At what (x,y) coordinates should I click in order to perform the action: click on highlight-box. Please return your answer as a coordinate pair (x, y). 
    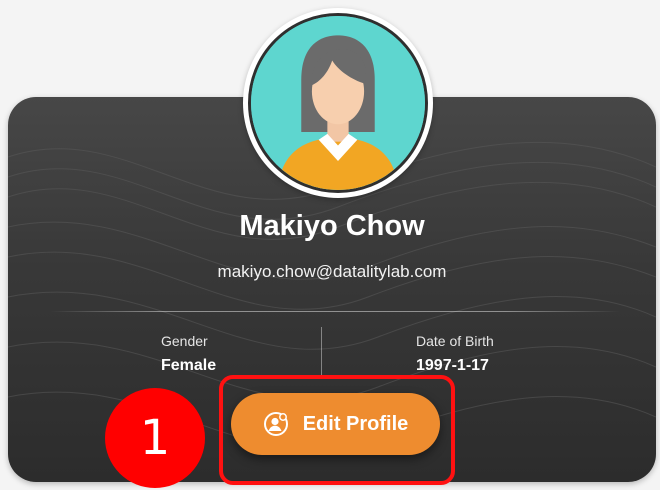
    Looking at the image, I should click on (337, 430).